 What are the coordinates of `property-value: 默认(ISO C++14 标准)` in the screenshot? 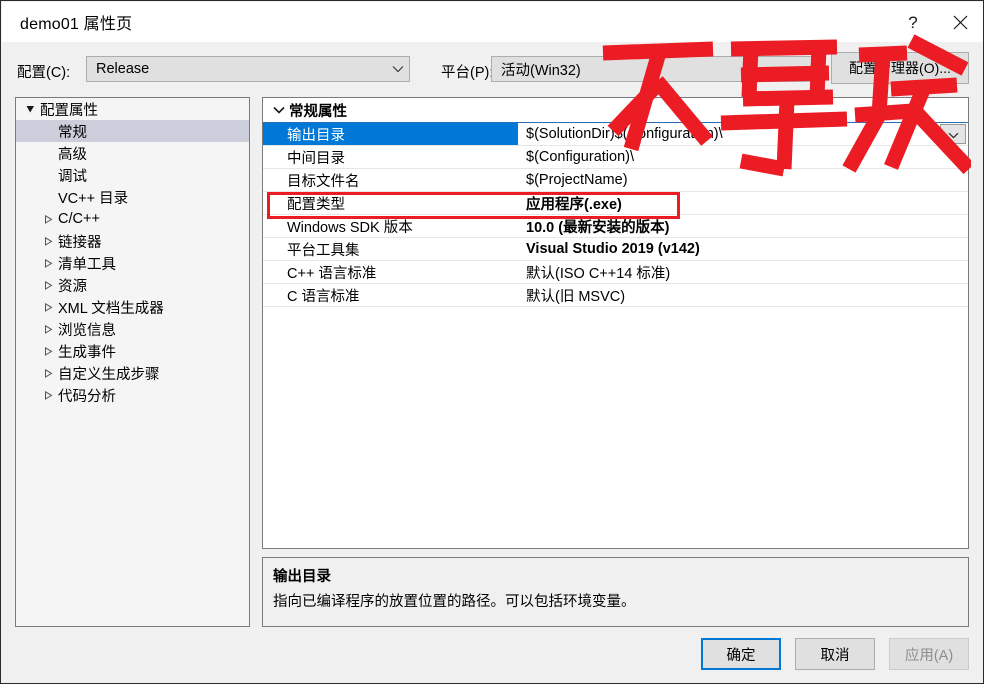 It's located at (743, 272).